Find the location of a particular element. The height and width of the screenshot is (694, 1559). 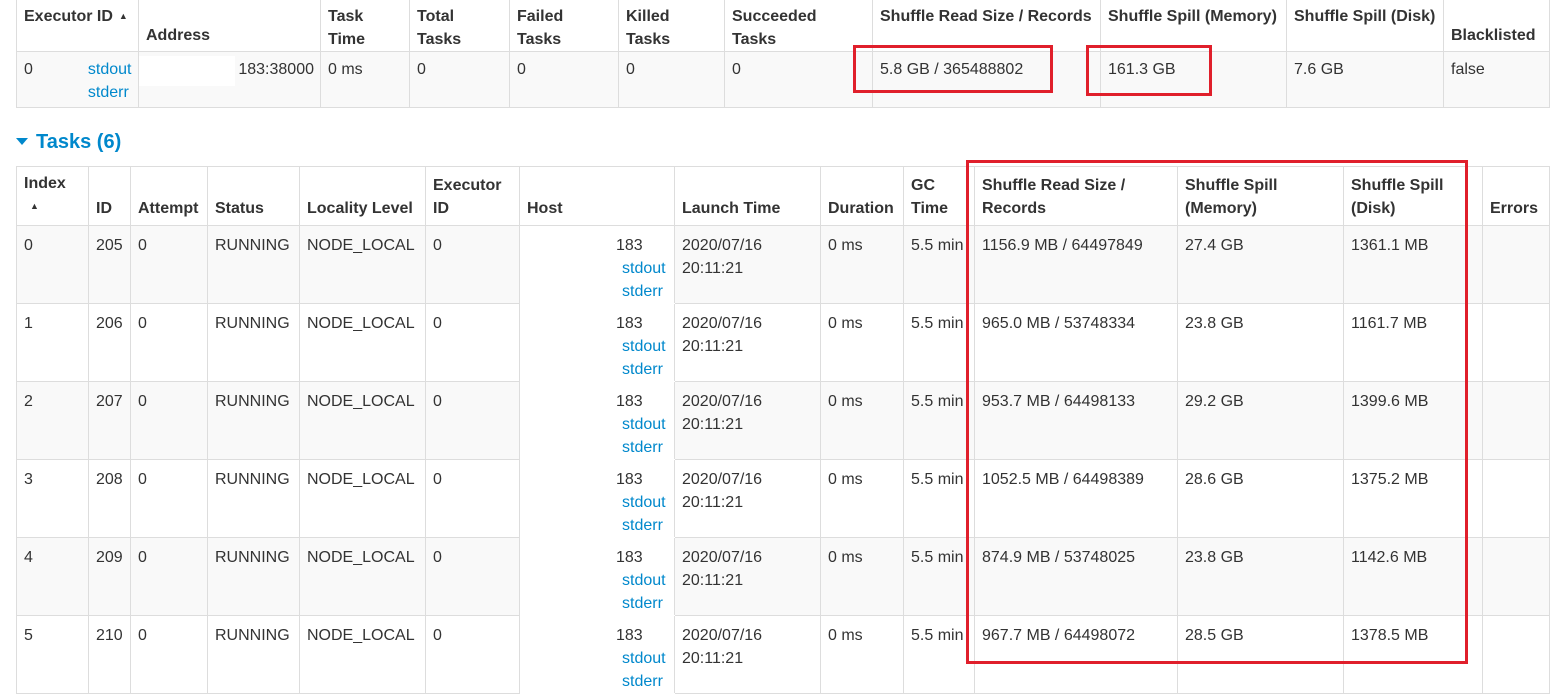

executor-failed-tasks: 0 is located at coordinates (564, 79).